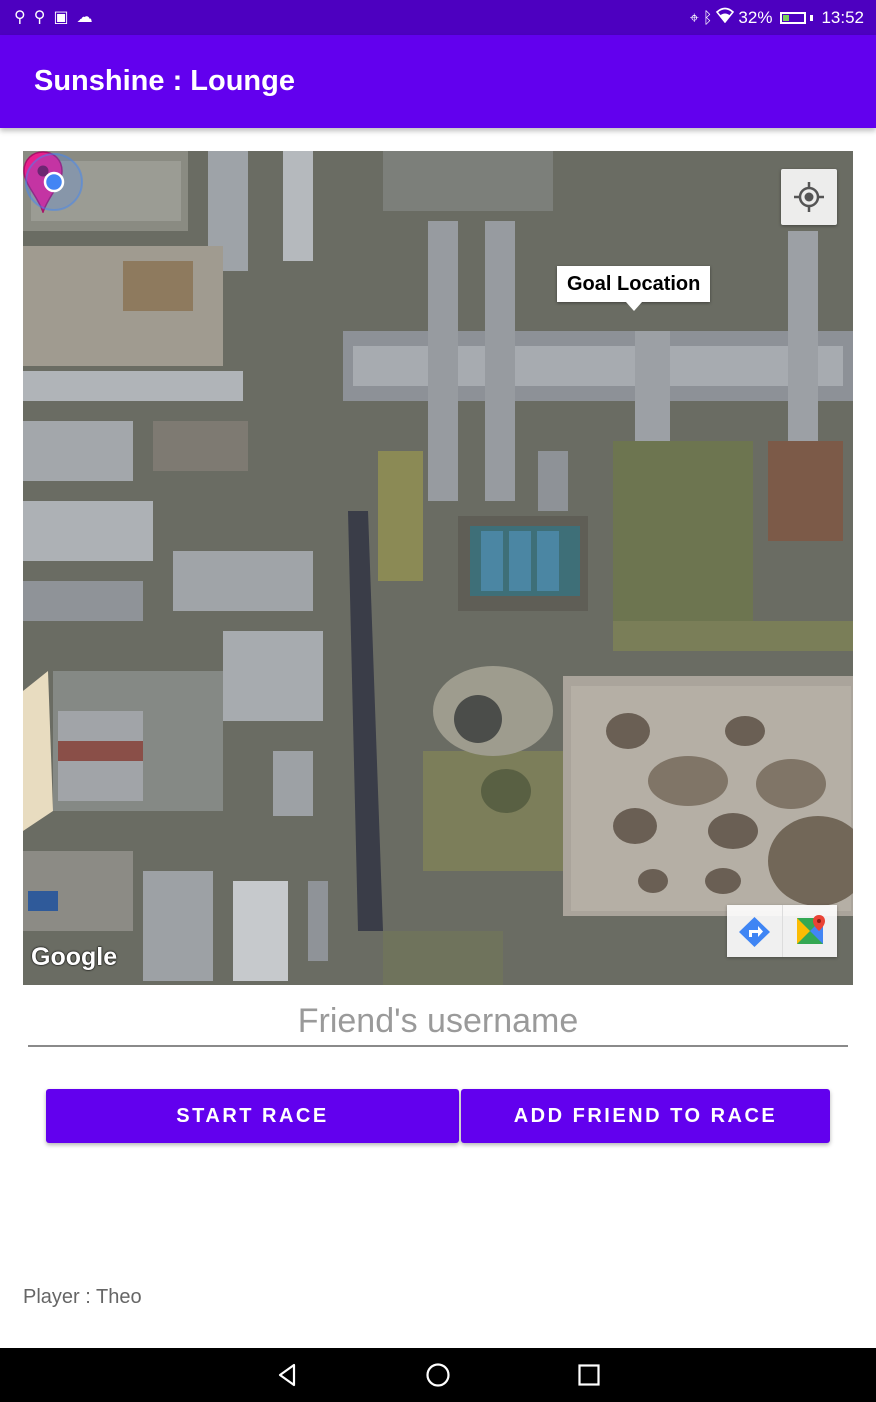  I want to click on bluetooth-icon: ᛒ, so click(707, 17).